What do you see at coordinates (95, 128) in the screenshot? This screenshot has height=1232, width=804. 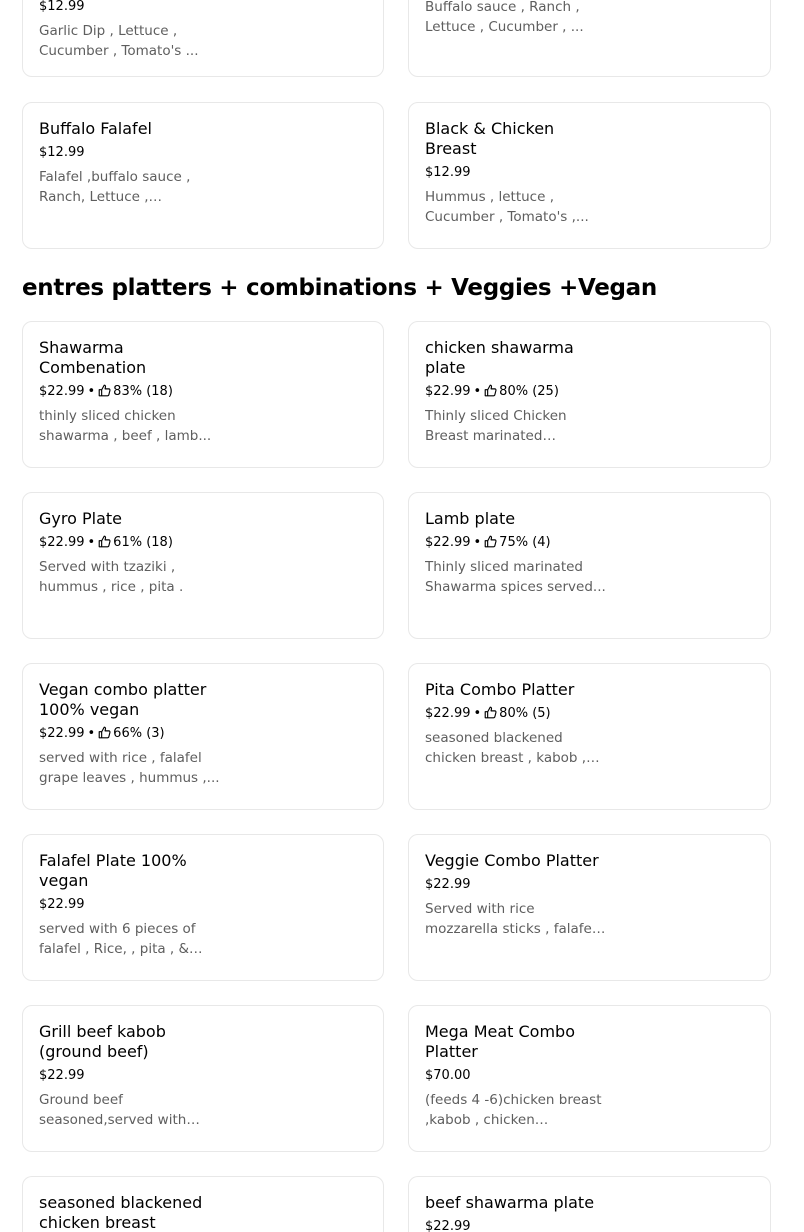 I see `item-title: Buffalo Falafel` at bounding box center [95, 128].